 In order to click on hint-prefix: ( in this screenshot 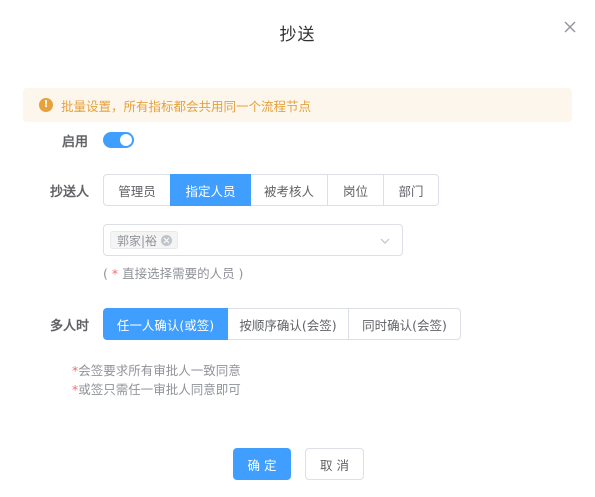, I will do `click(107, 273)`.